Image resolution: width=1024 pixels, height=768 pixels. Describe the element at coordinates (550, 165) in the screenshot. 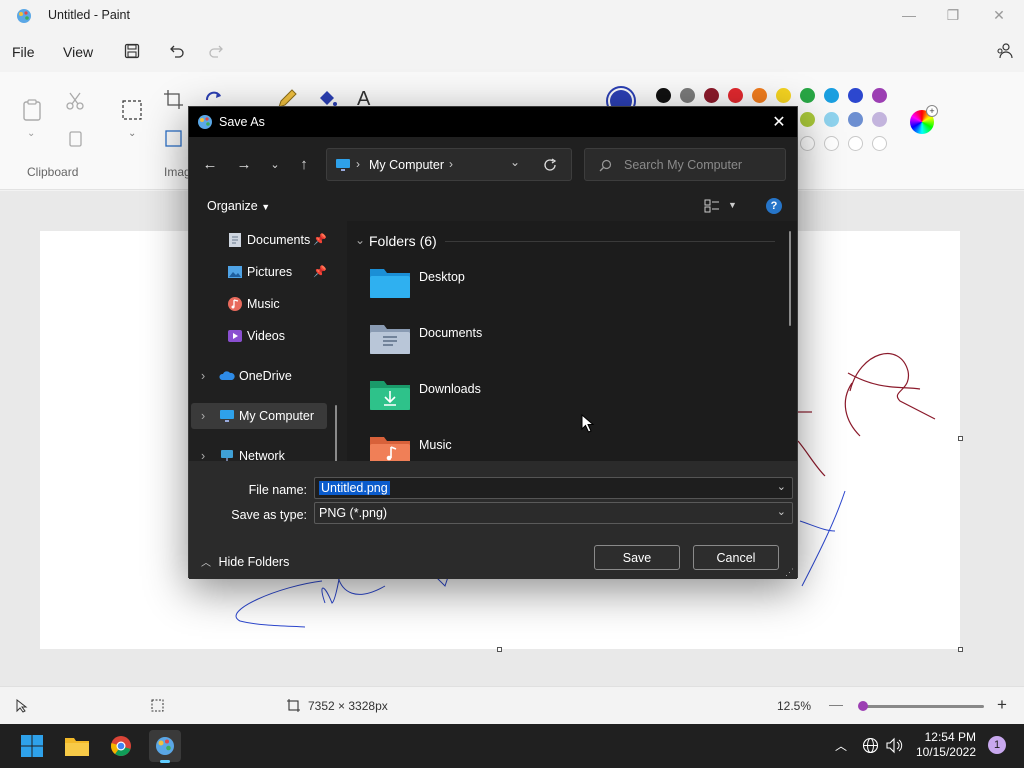

I see `refresh-icon` at that location.